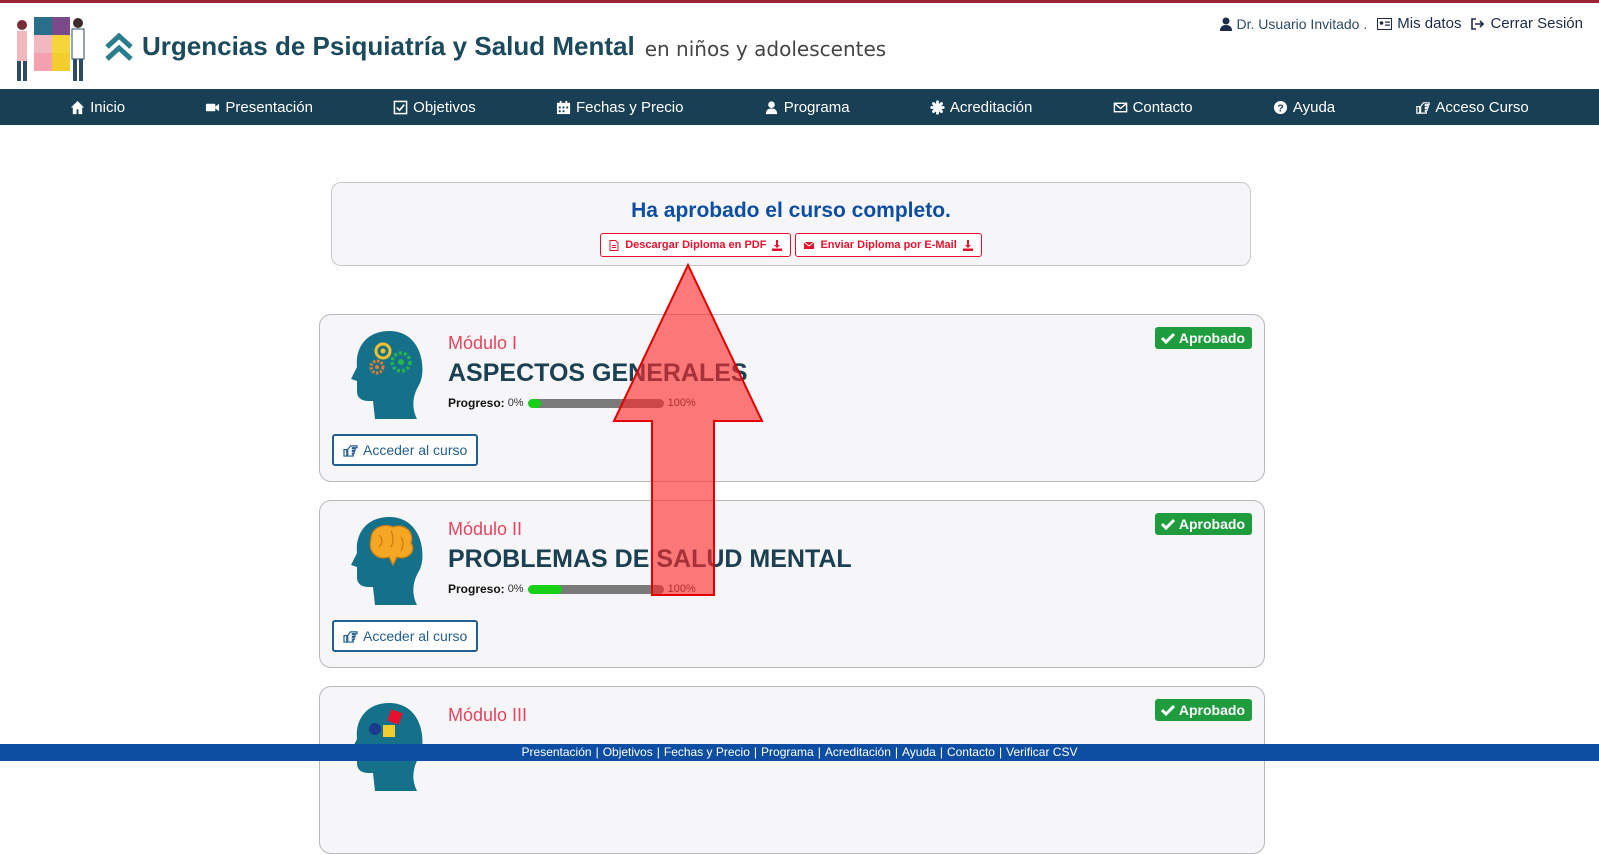  What do you see at coordinates (1429, 23) in the screenshot?
I see `my-data-label: Mis datos` at bounding box center [1429, 23].